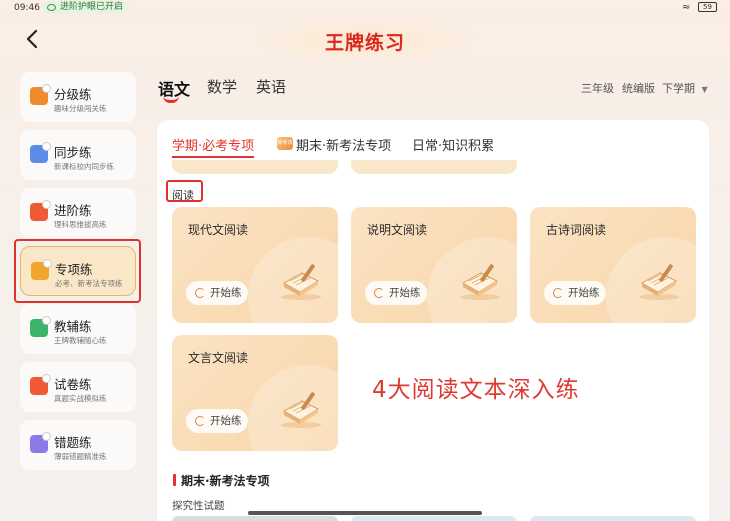 This screenshot has height=521, width=730. I want to click on eye-care-pill: 进阶护眼已开启, so click(86, 7).